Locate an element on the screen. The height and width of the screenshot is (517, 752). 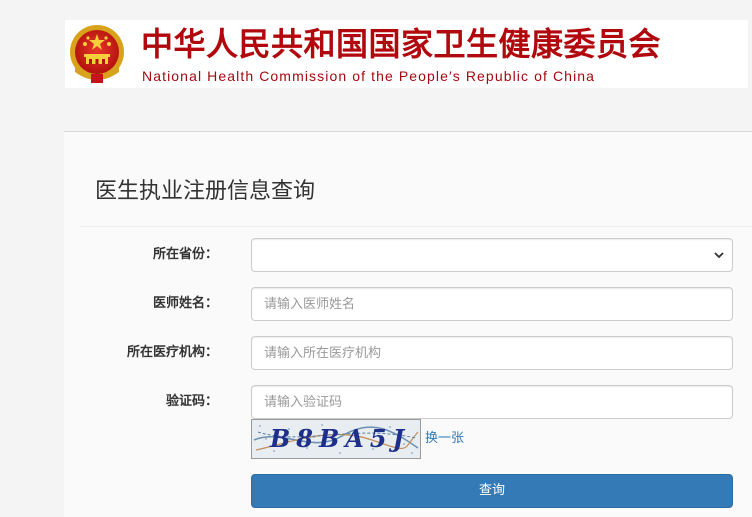
institution-input is located at coordinates (492, 353).